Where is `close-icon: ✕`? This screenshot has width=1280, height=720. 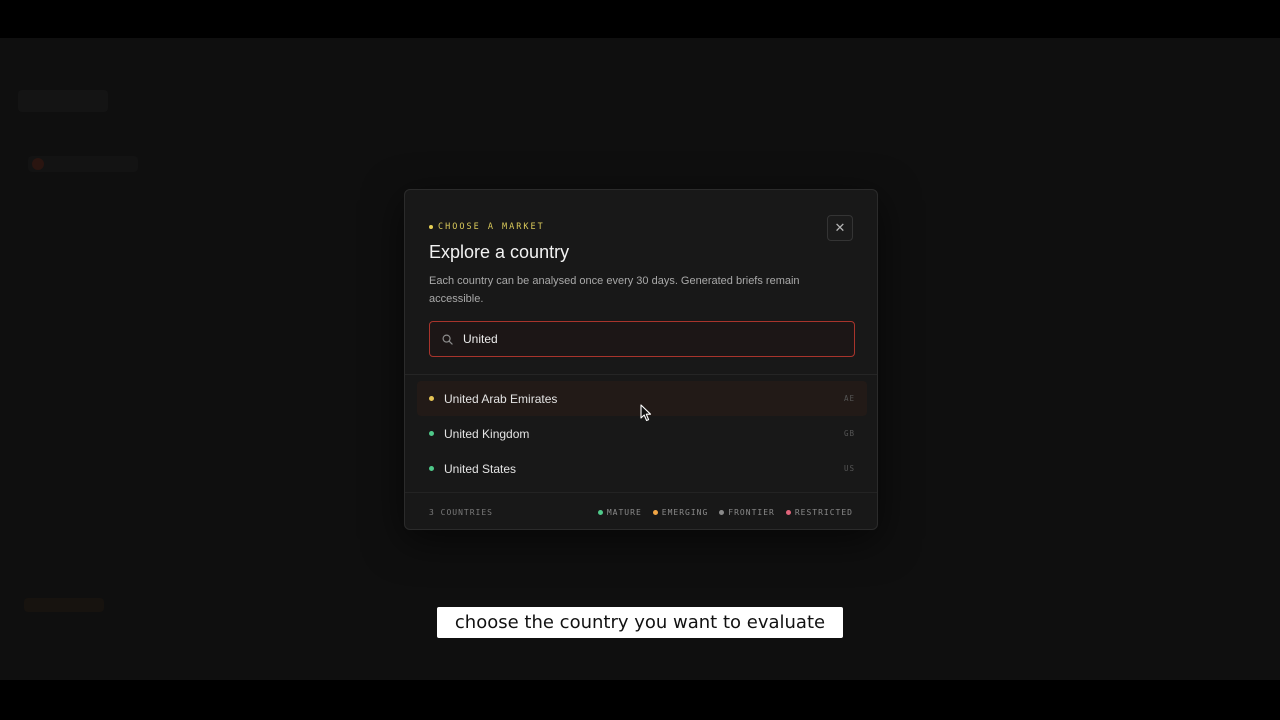 close-icon: ✕ is located at coordinates (840, 227).